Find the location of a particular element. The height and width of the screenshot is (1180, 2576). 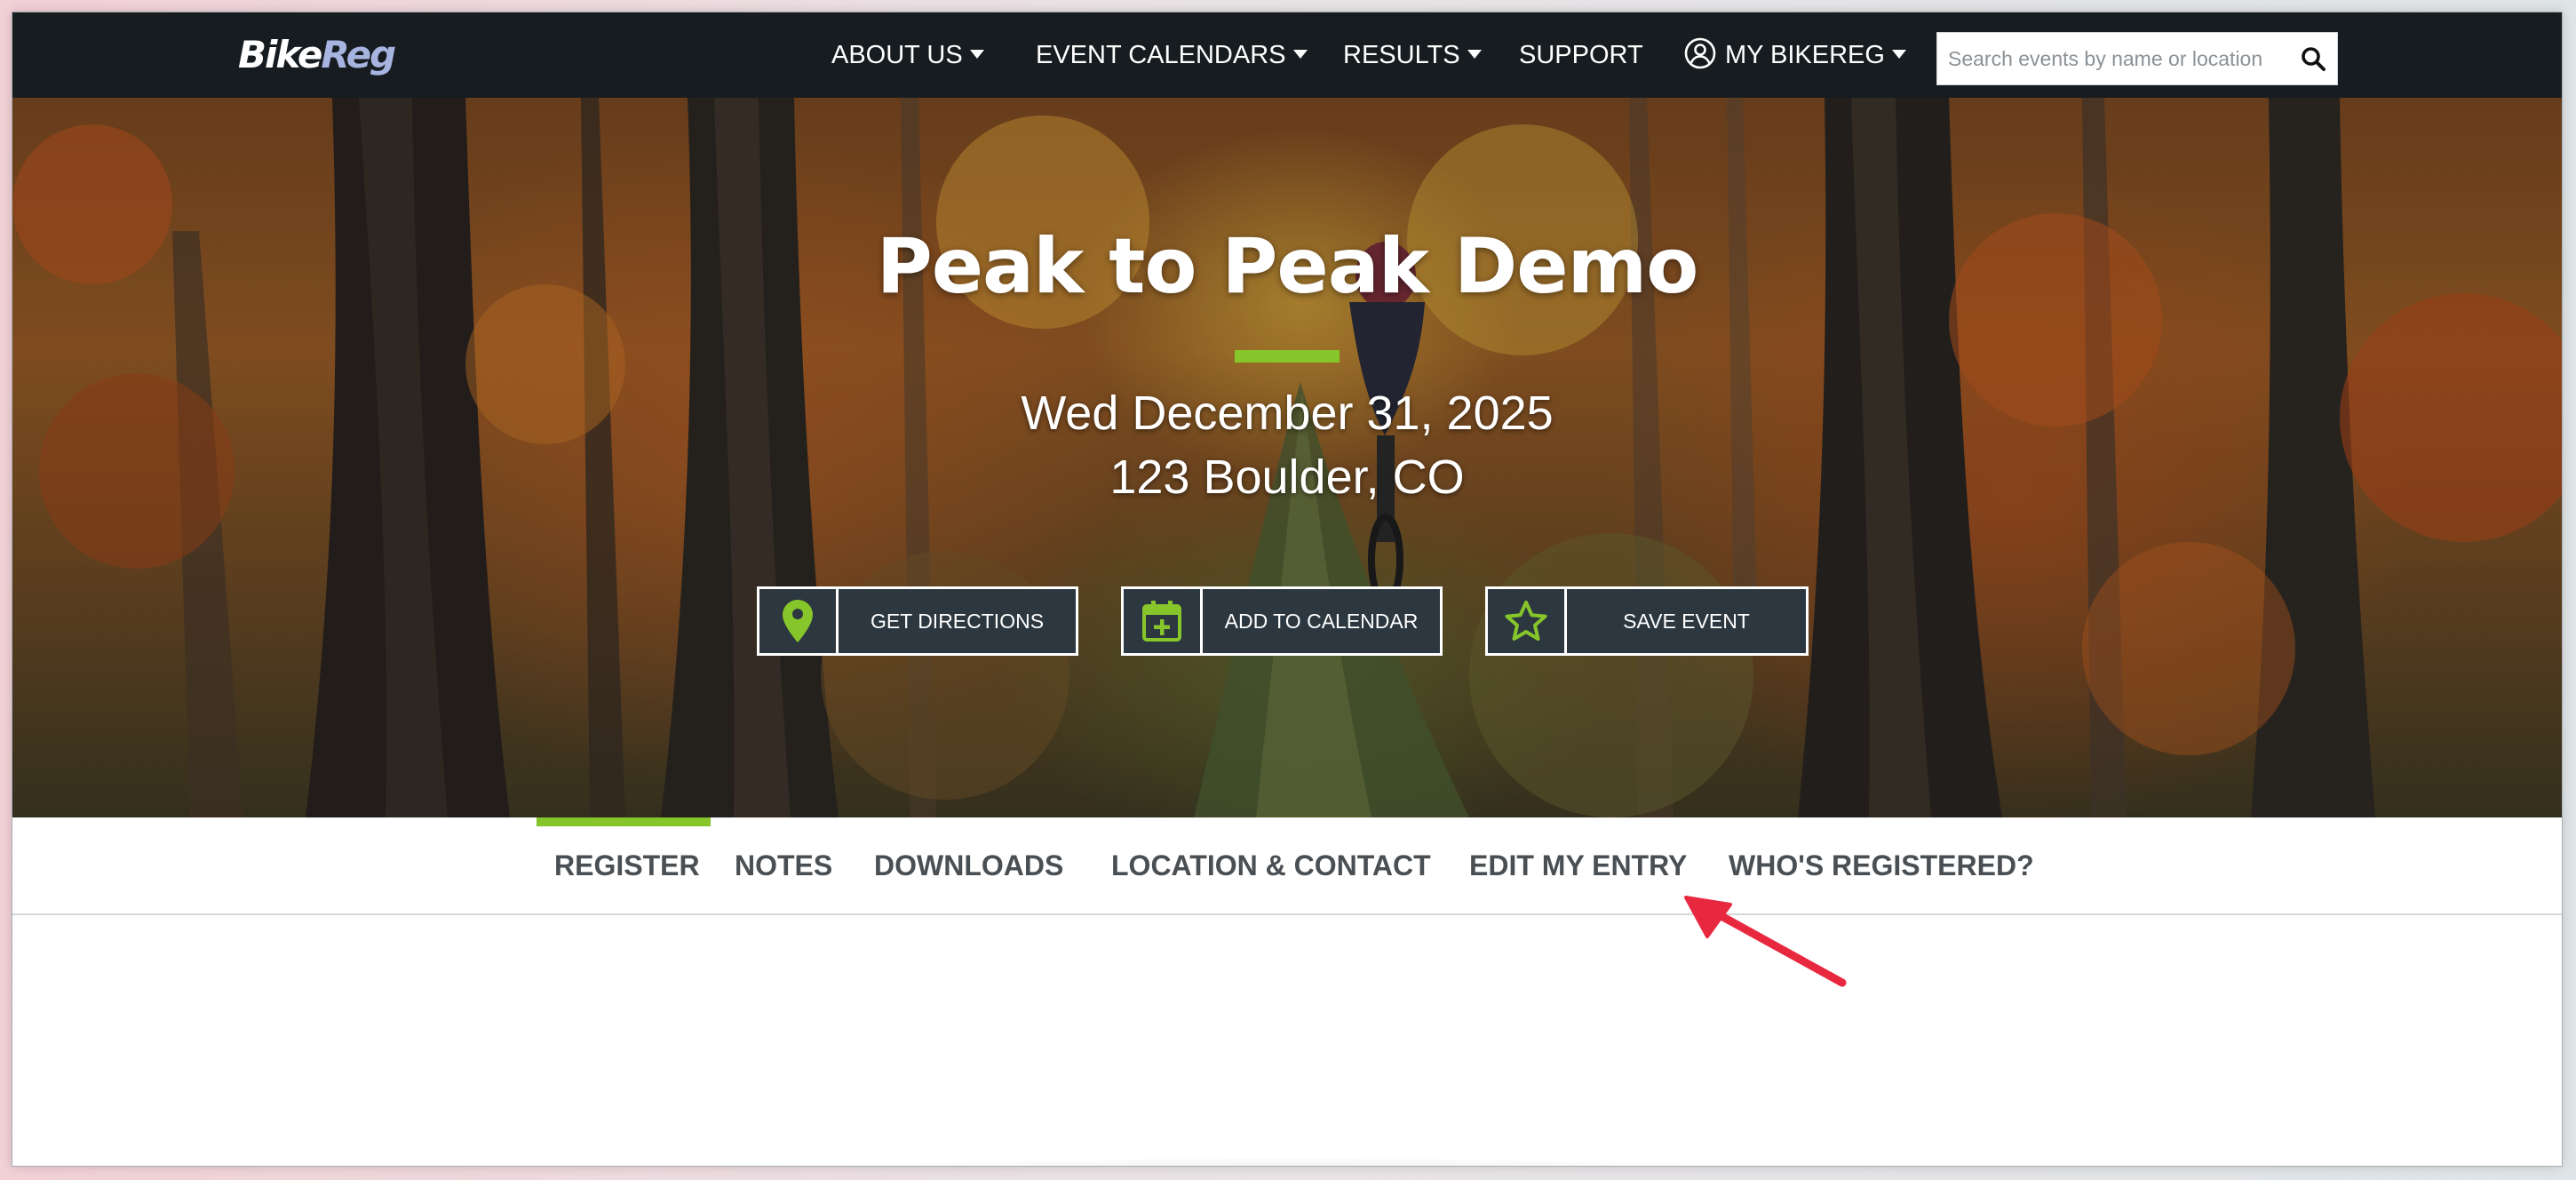

calendar-plus-icon is located at coordinates (1161, 621).